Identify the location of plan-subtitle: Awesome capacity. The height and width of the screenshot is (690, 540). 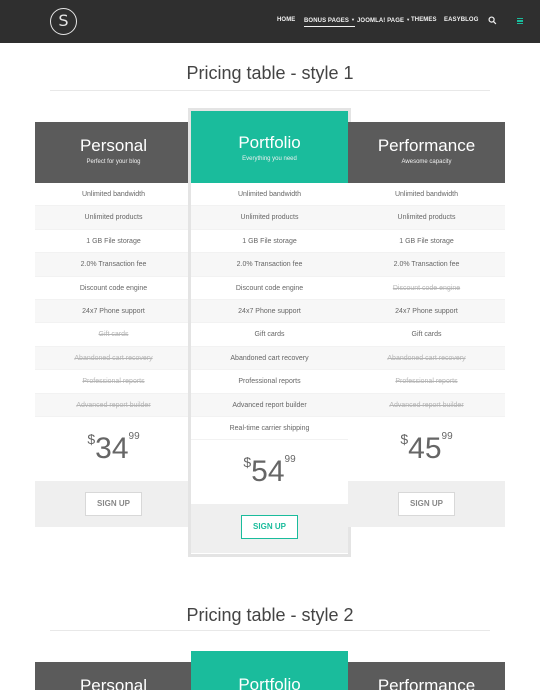
(426, 162).